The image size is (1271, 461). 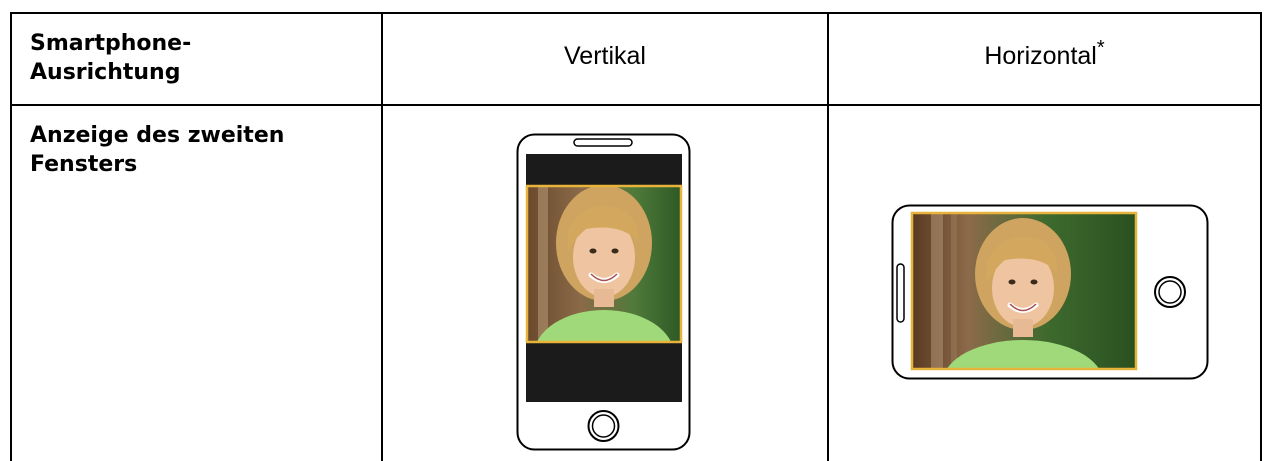 What do you see at coordinates (11, 236) in the screenshot?
I see `table-border-left` at bounding box center [11, 236].